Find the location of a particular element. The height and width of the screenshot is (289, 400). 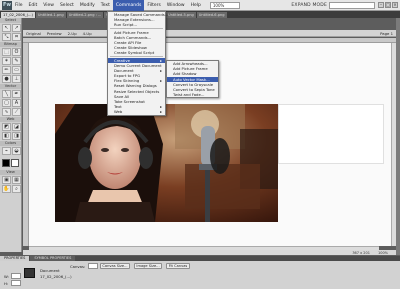

standard-screen-mode-icon: ▣ is located at coordinates (6, 180).